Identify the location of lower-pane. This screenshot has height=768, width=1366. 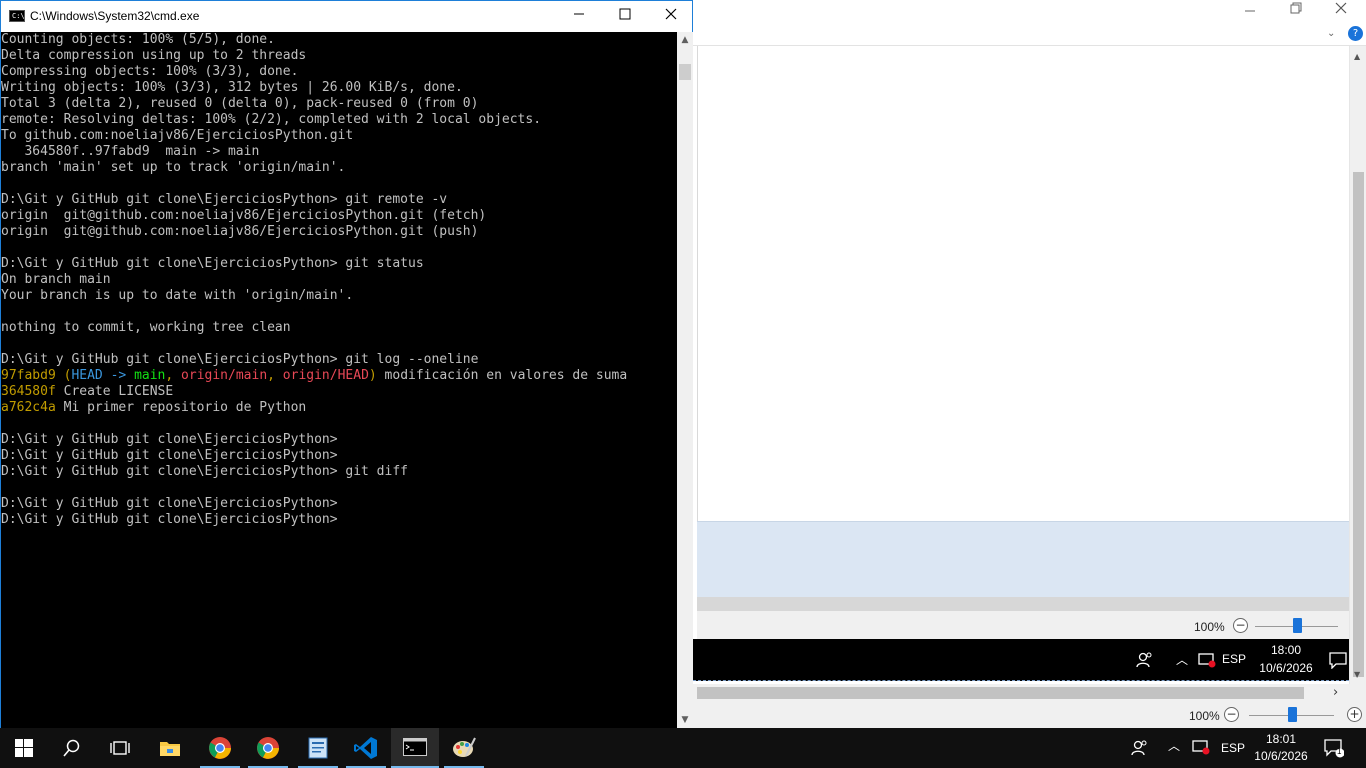
(1023, 559).